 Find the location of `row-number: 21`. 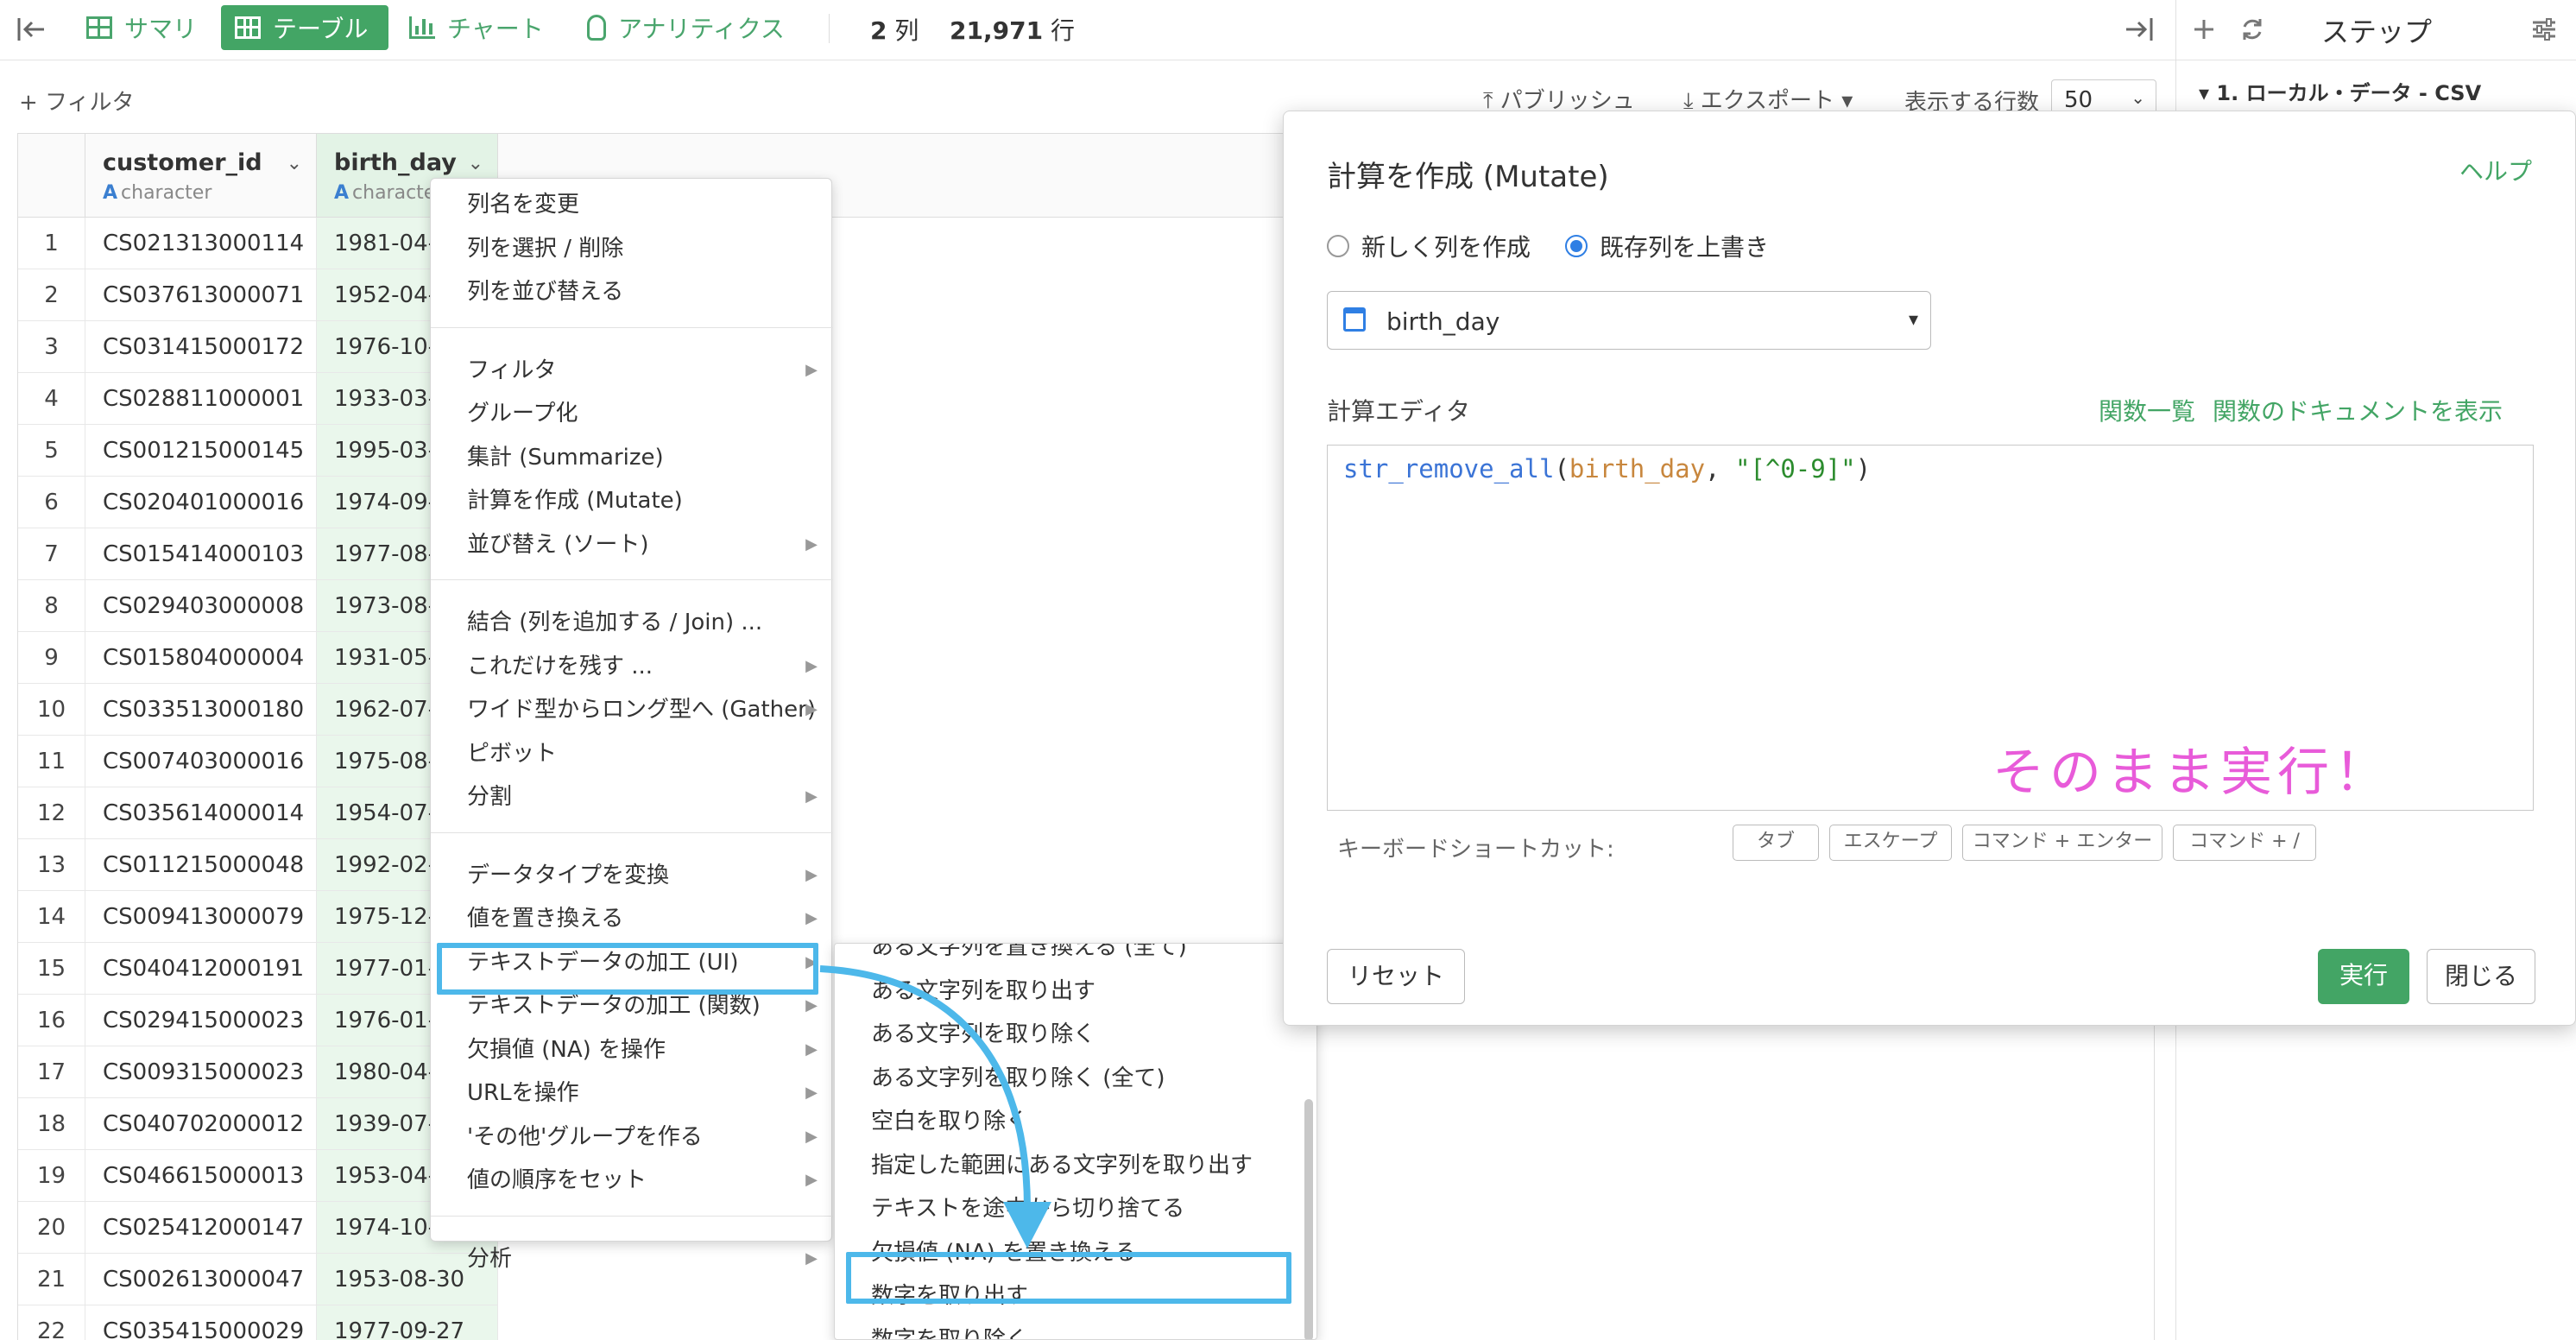

row-number: 21 is located at coordinates (51, 1279).